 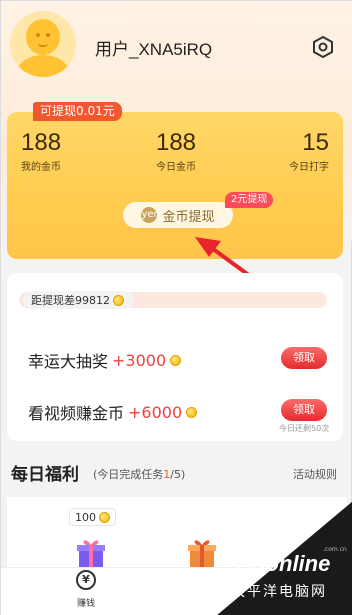 What do you see at coordinates (315, 474) in the screenshot?
I see `activity-rules-link: 活动规则` at bounding box center [315, 474].